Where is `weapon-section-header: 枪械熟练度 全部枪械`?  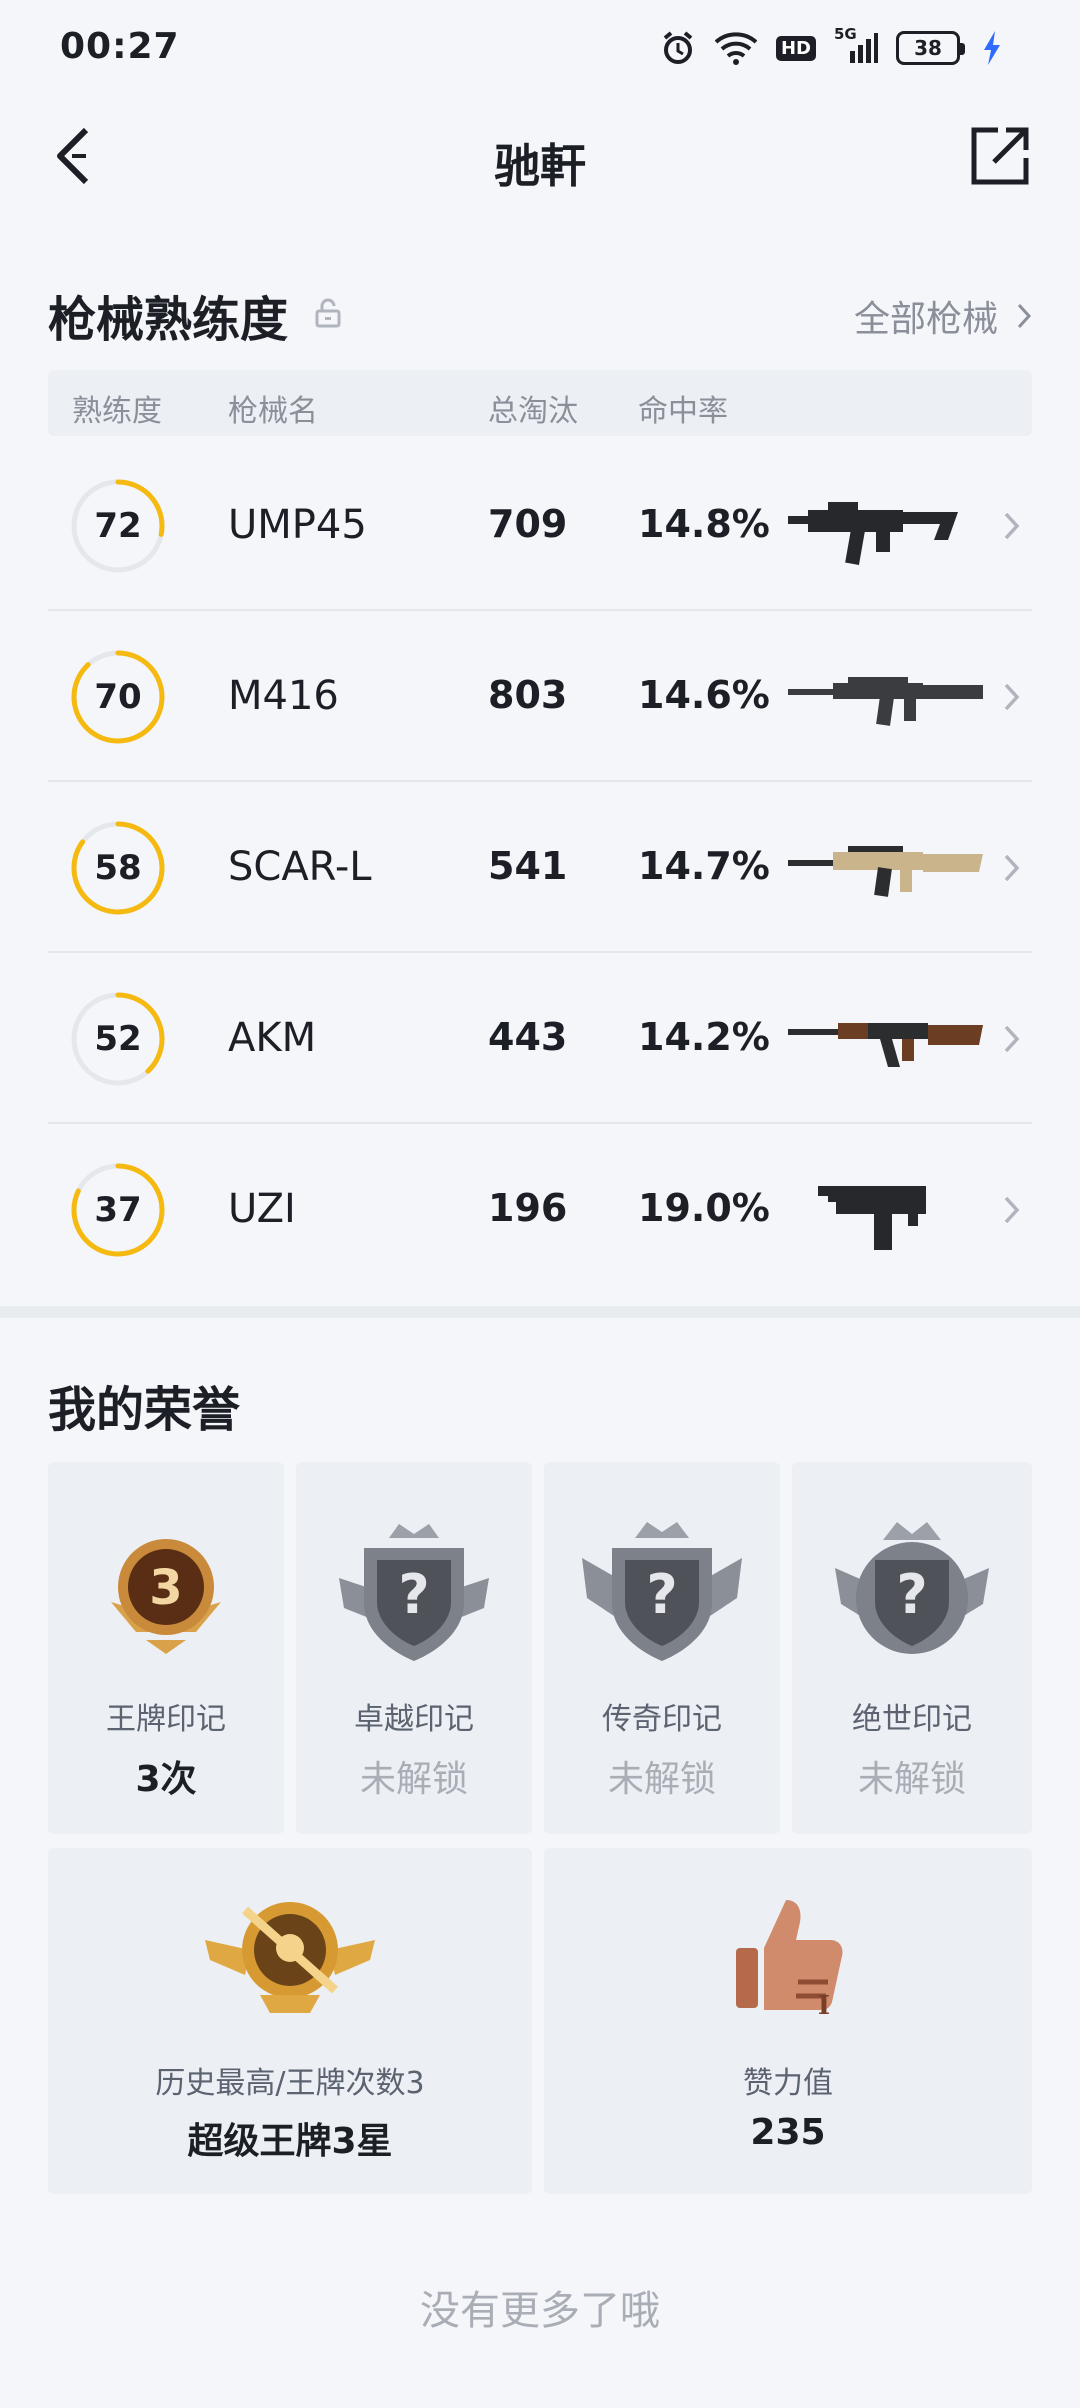 weapon-section-header: 枪械熟练度 全部枪械 is located at coordinates (540, 315).